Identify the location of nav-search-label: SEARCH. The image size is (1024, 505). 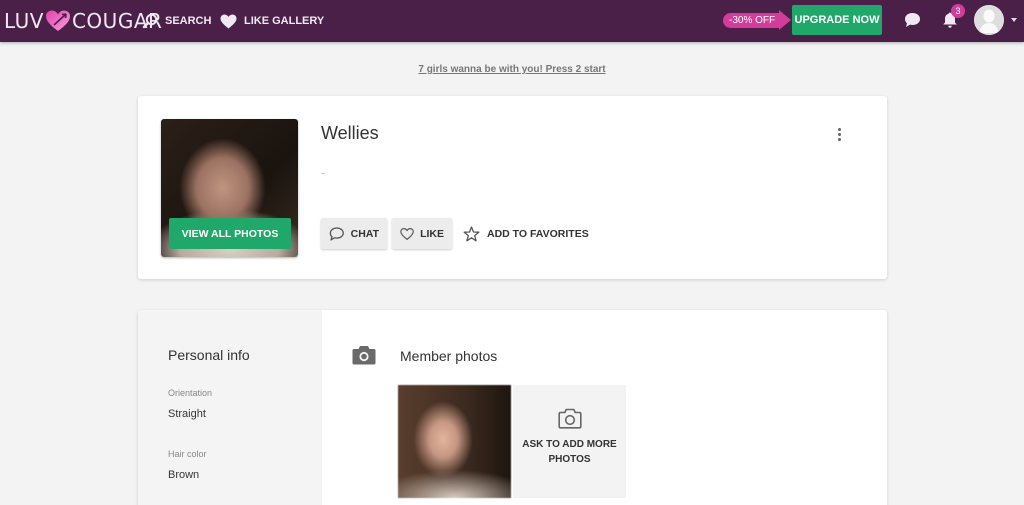
(188, 21).